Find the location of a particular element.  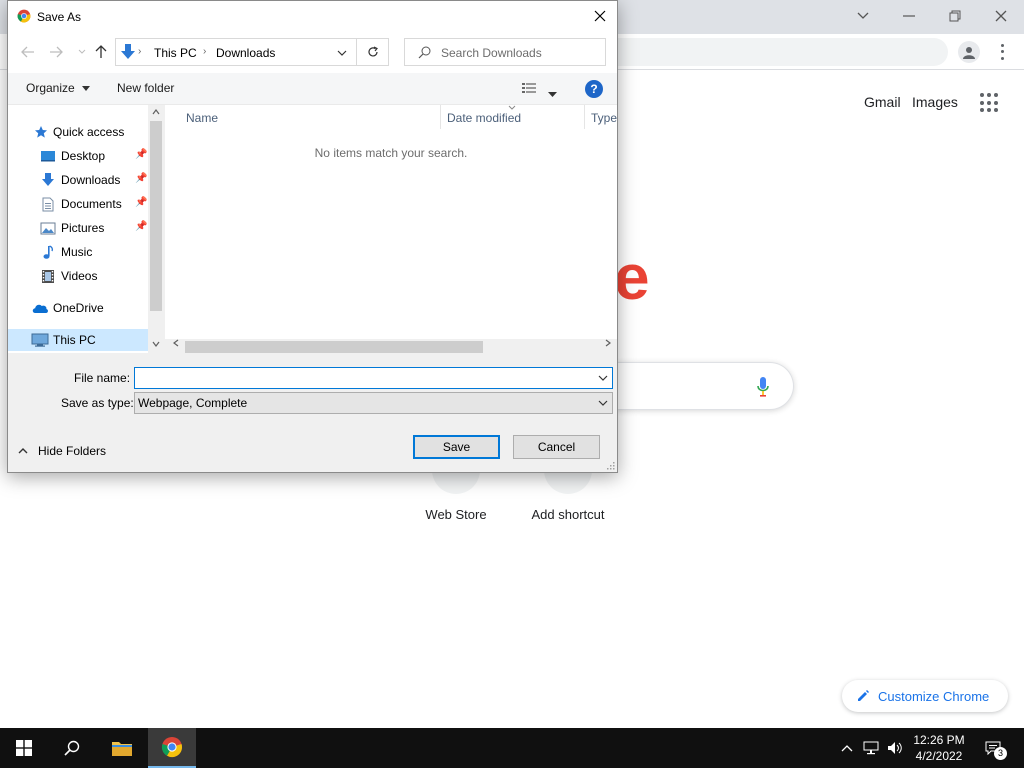

column-header-date-modified: Date modified is located at coordinates (484, 118).